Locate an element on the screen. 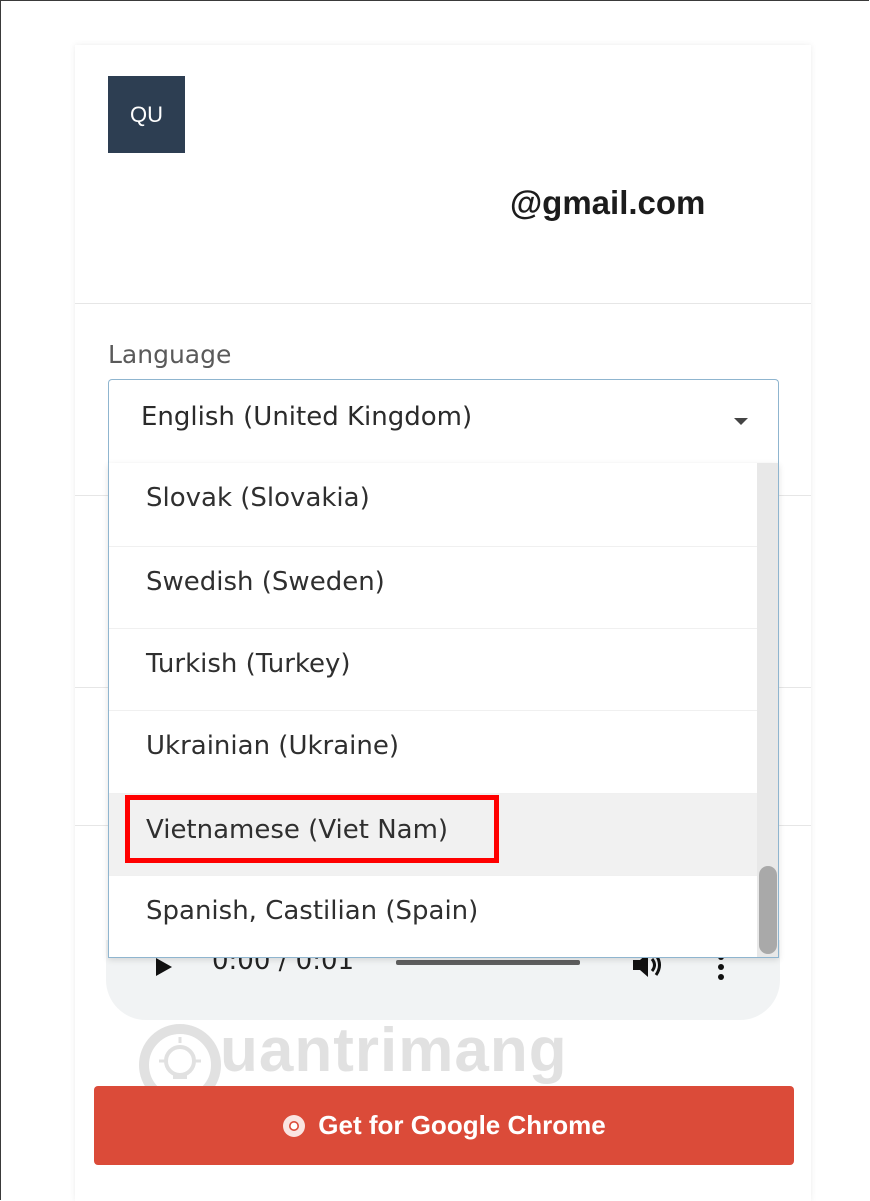 The image size is (870, 1201). option-label: Spanish, Castilian (Spain) is located at coordinates (312, 911).